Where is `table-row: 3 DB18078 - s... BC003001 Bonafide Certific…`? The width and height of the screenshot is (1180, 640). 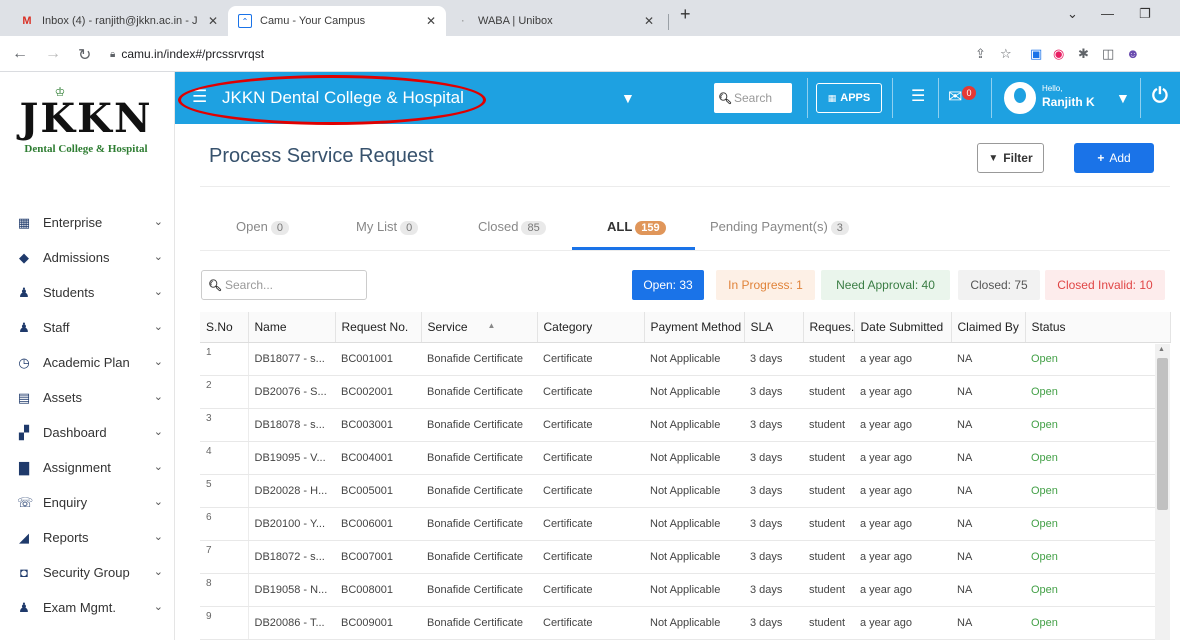
table-row: 3 DB18078 - s... BC003001 Bonafide Certific… is located at coordinates (685, 425).